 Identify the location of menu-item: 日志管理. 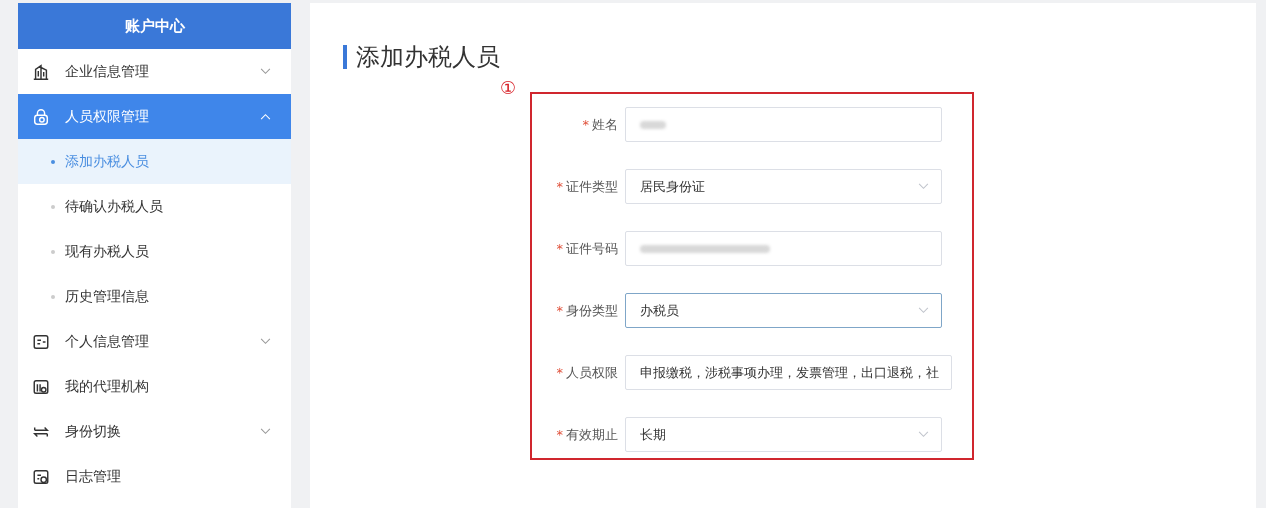
(154, 476).